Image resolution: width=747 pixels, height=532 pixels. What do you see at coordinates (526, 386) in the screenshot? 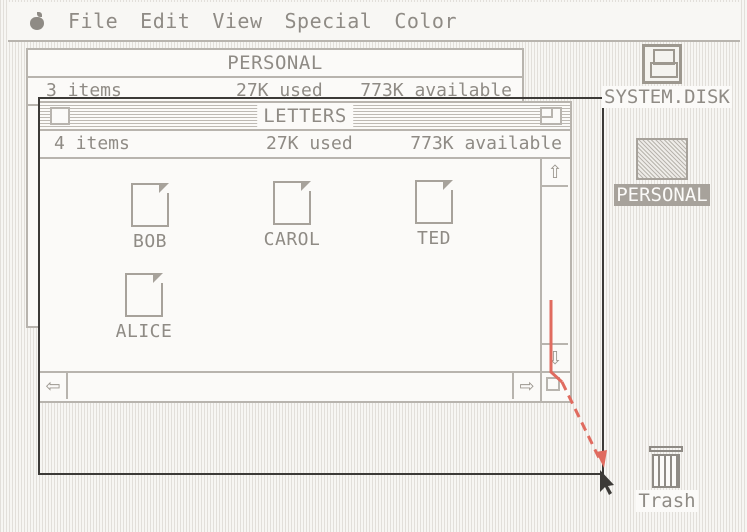
I see `scroll-right-arrow-icon: ⇨` at bounding box center [526, 386].